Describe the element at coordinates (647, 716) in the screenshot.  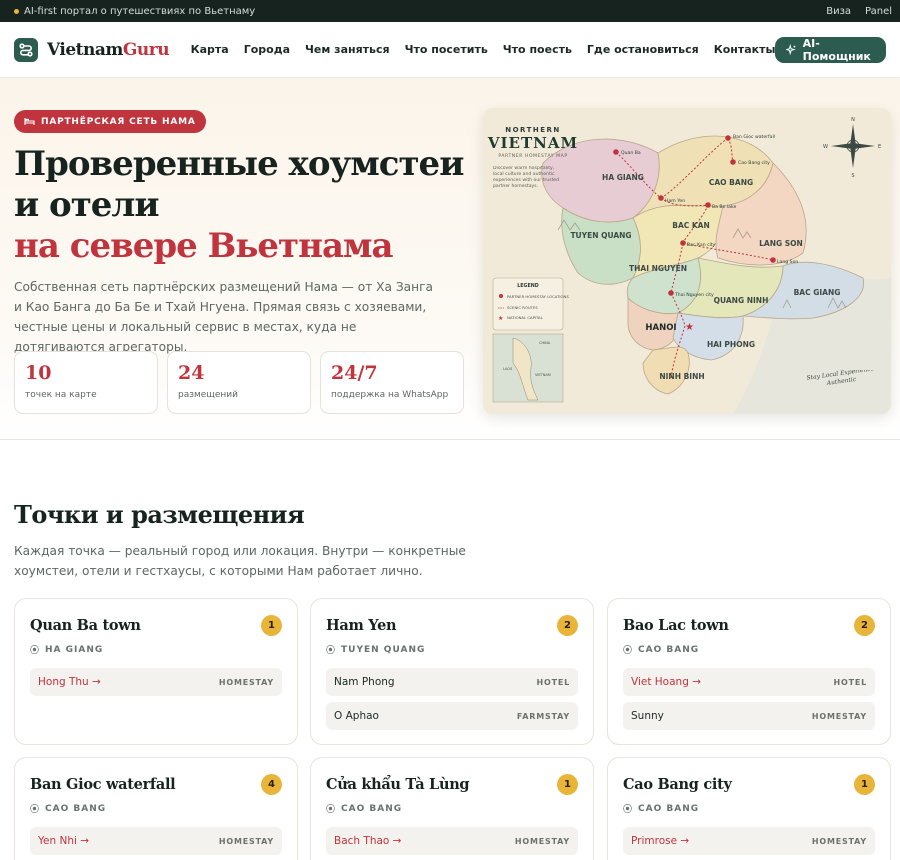
I see `stay-name: Sunny` at that location.